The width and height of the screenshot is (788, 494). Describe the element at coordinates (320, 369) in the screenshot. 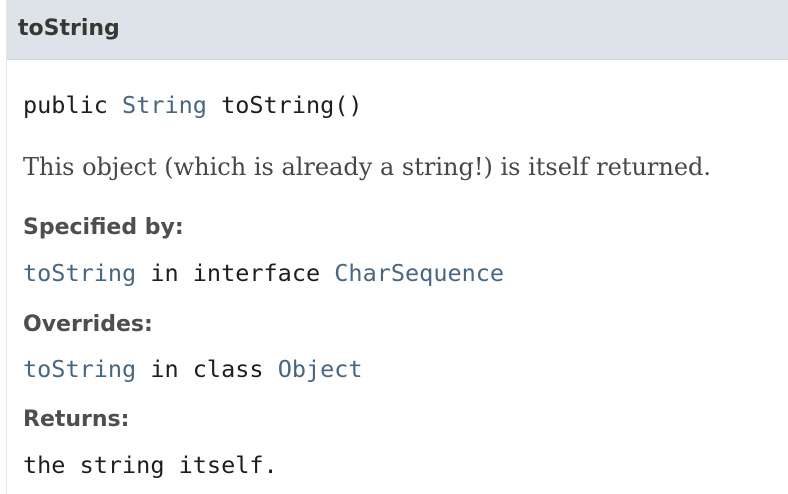

I see `object-link: Object` at that location.